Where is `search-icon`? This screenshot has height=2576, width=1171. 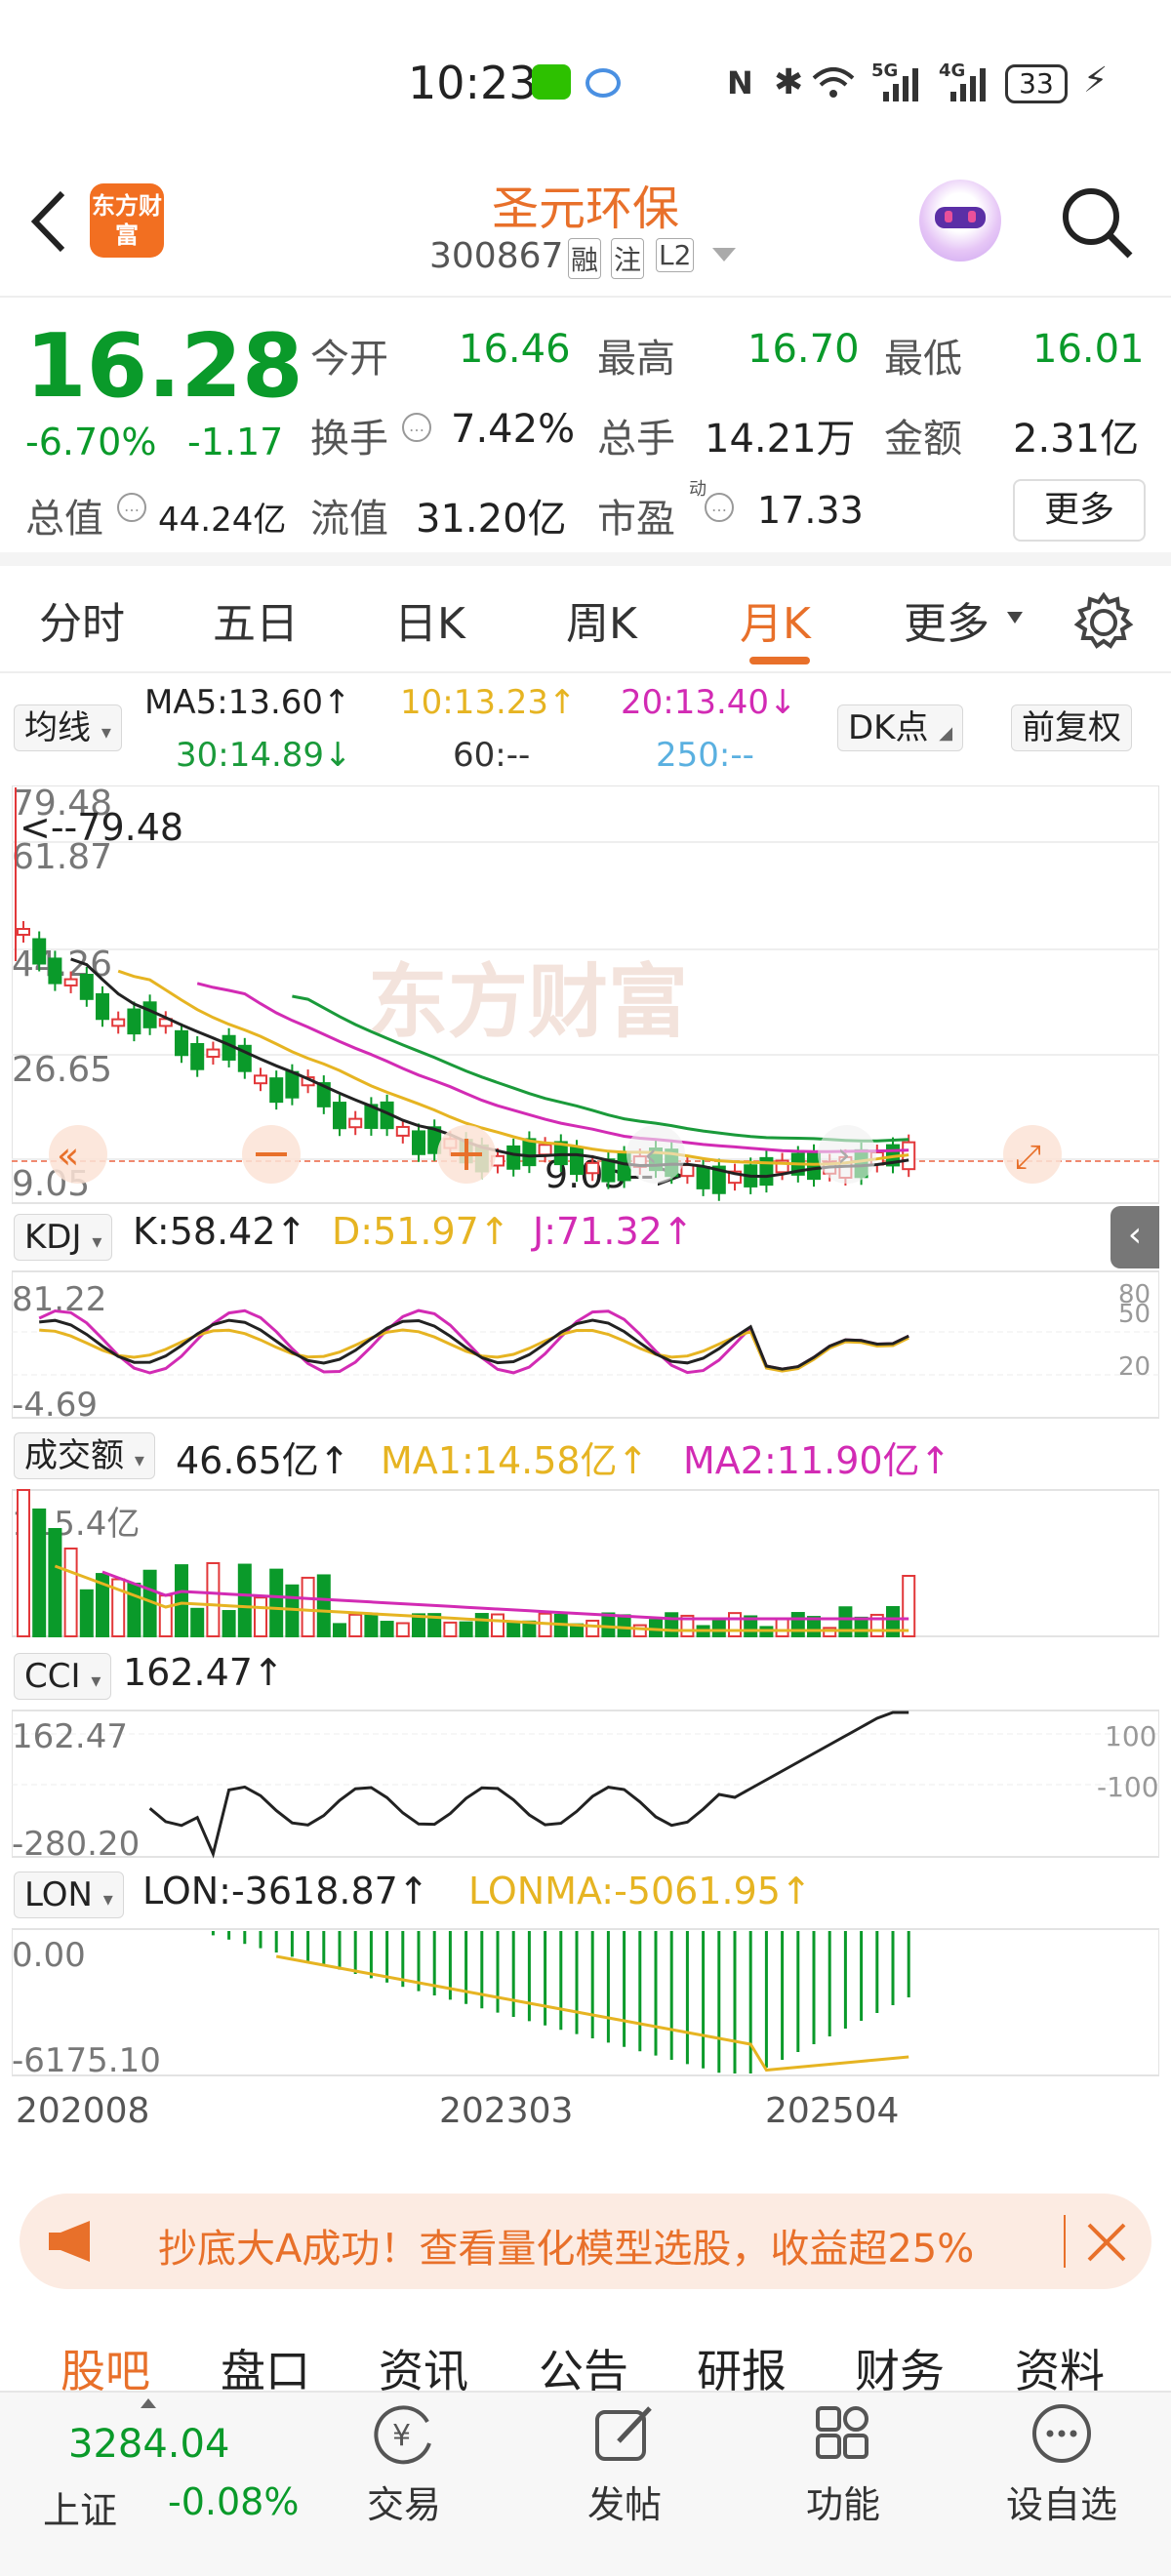
search-icon is located at coordinates (1097, 222).